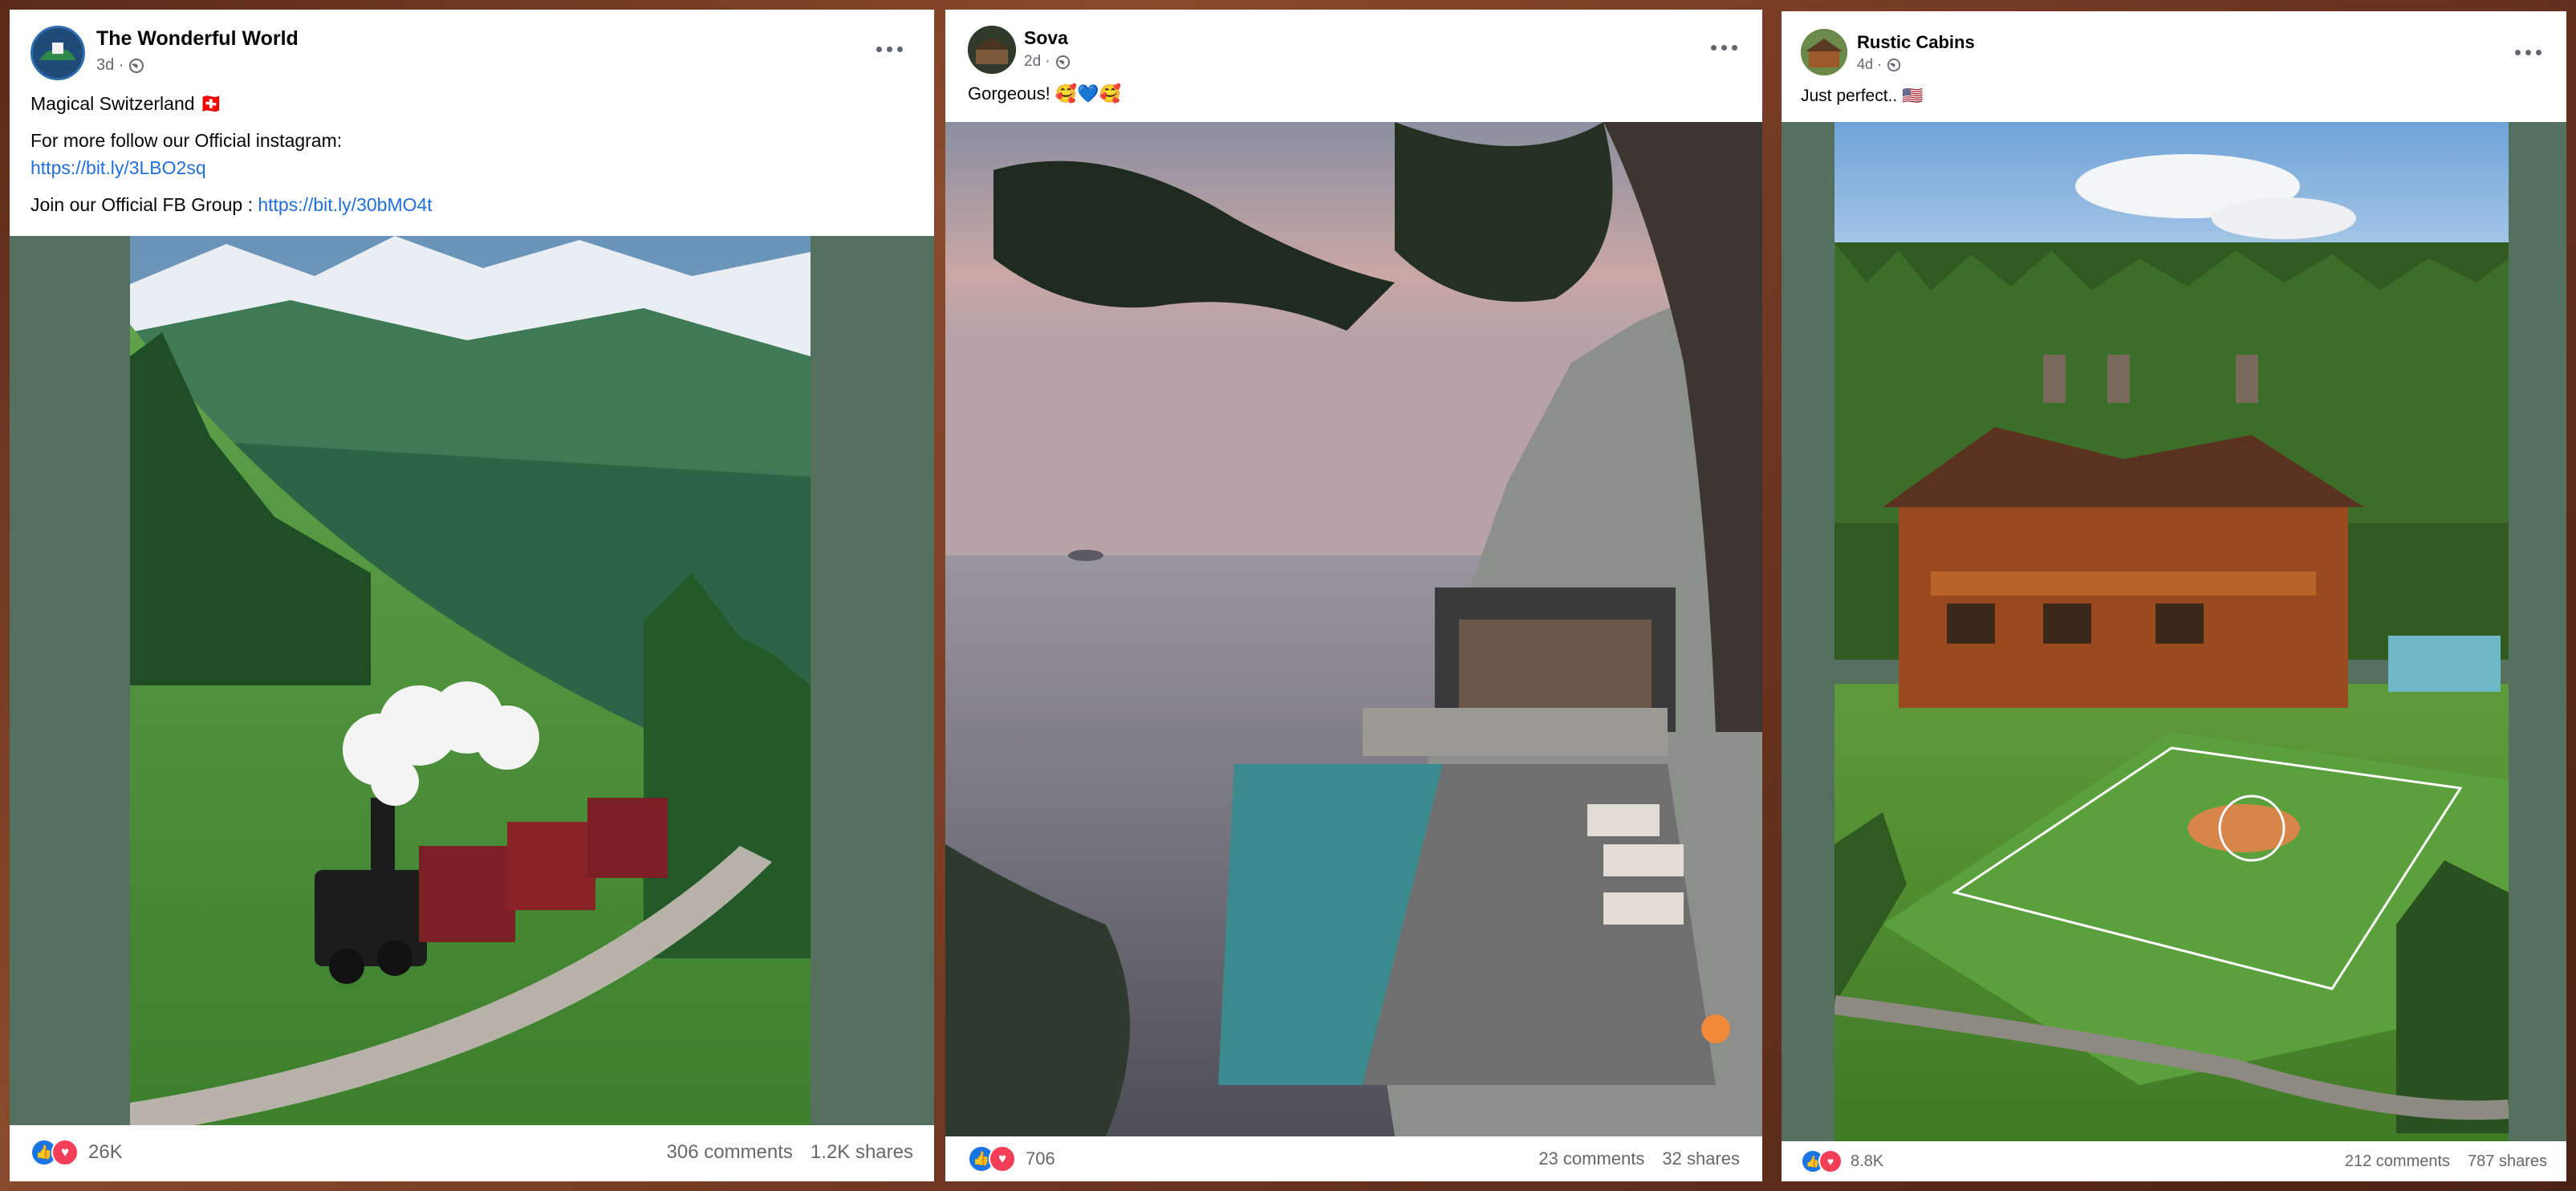 Image resolution: width=2576 pixels, height=1191 pixels. What do you see at coordinates (1045, 93) in the screenshot?
I see `post-caption: Gorgeous! 🥰💙🥰` at bounding box center [1045, 93].